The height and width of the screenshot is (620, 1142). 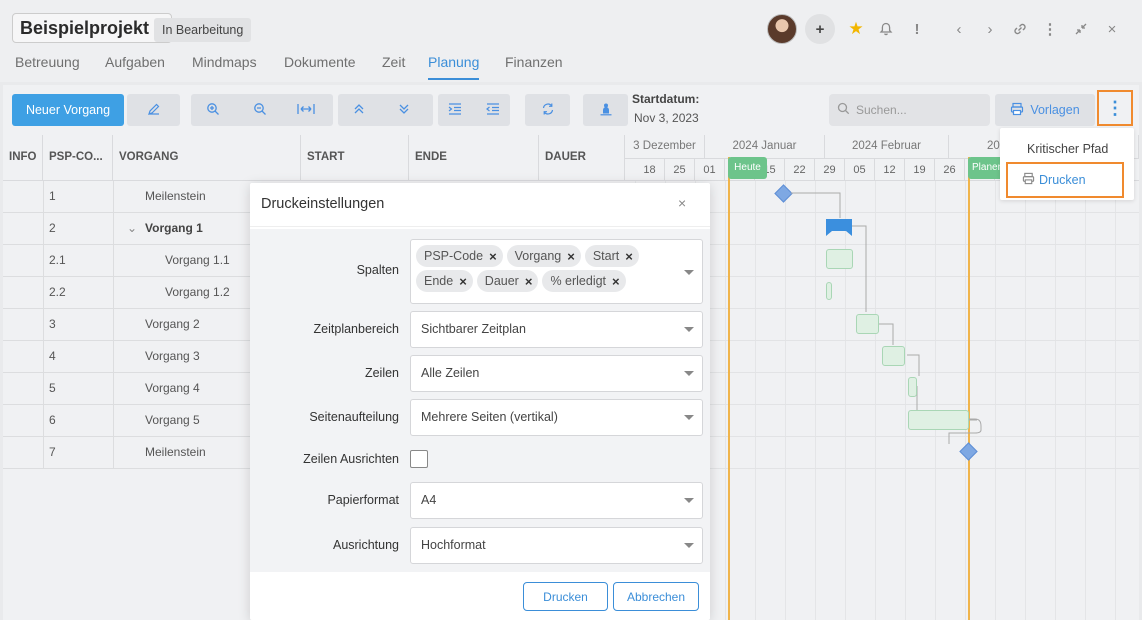 I want to click on align-rows-checkbox, so click(x=419, y=459).